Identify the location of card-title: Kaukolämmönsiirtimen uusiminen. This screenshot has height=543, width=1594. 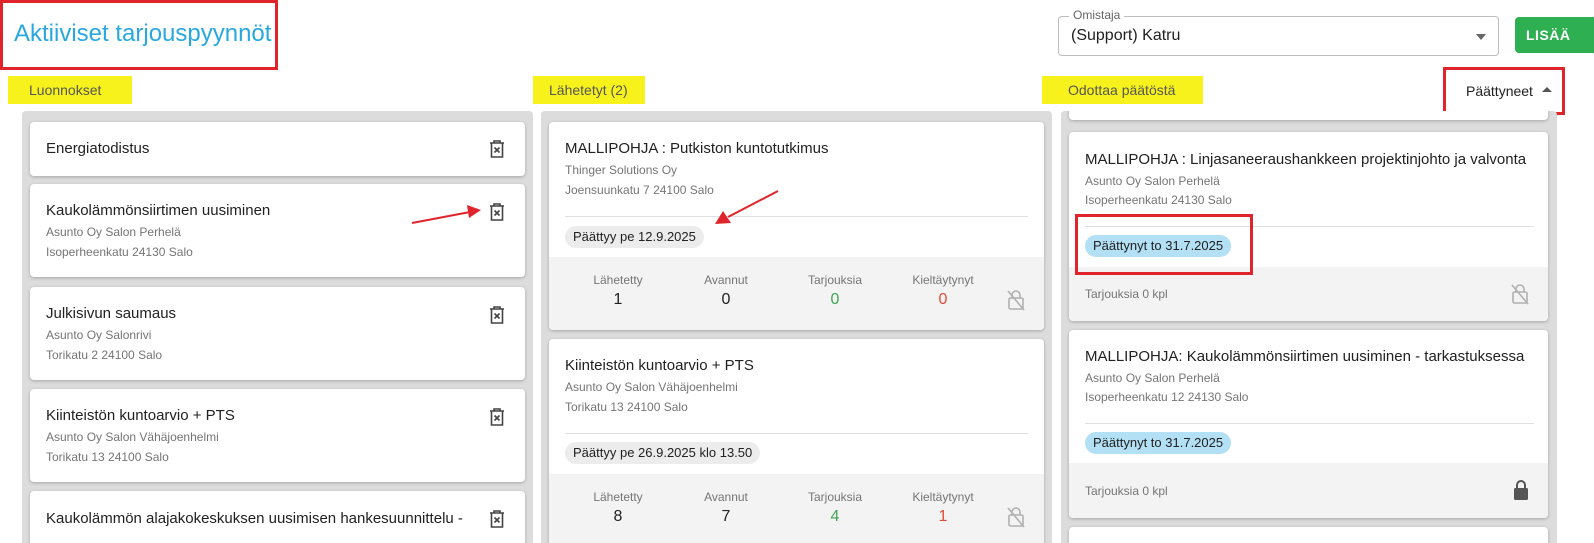
(158, 210).